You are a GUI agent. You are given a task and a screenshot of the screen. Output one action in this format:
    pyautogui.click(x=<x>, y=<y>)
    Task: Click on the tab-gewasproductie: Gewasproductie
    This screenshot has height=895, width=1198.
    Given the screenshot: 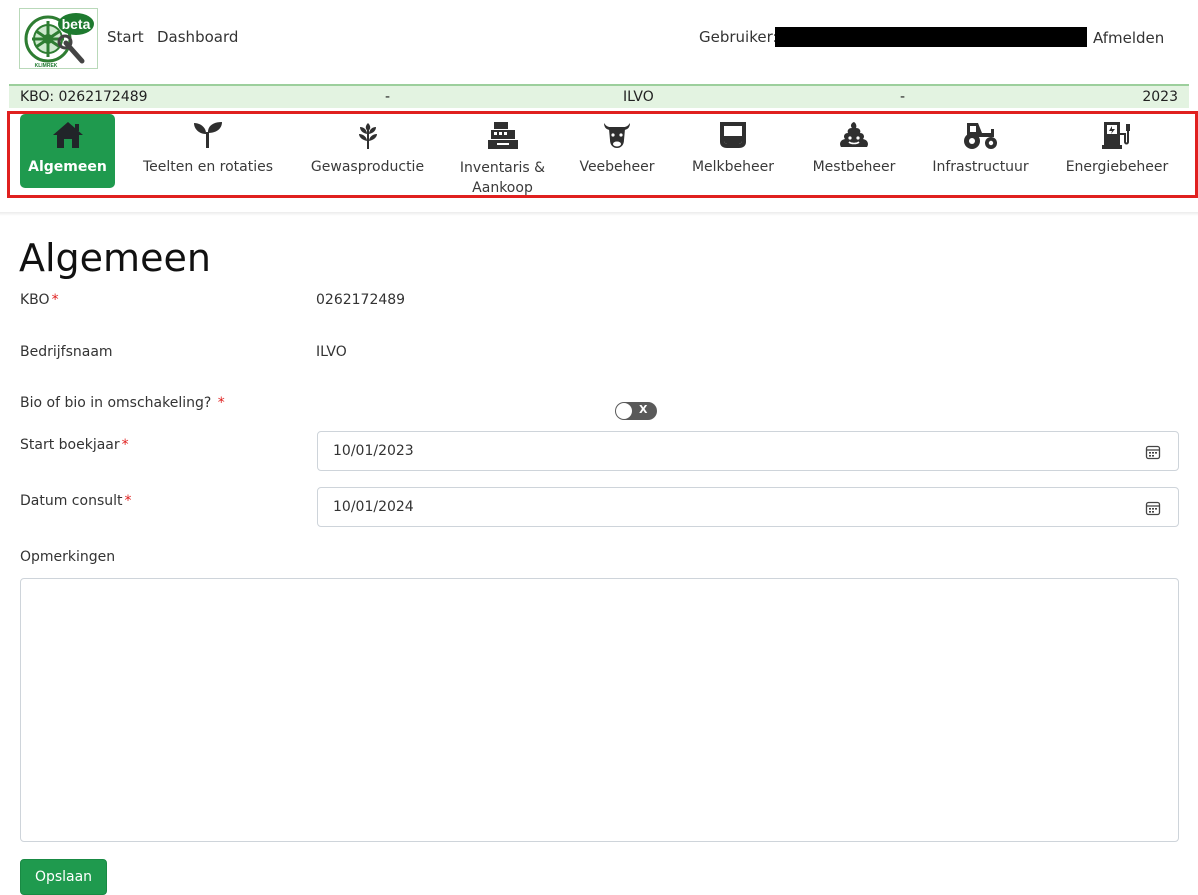 What is the action you would take?
    pyautogui.click(x=367, y=151)
    